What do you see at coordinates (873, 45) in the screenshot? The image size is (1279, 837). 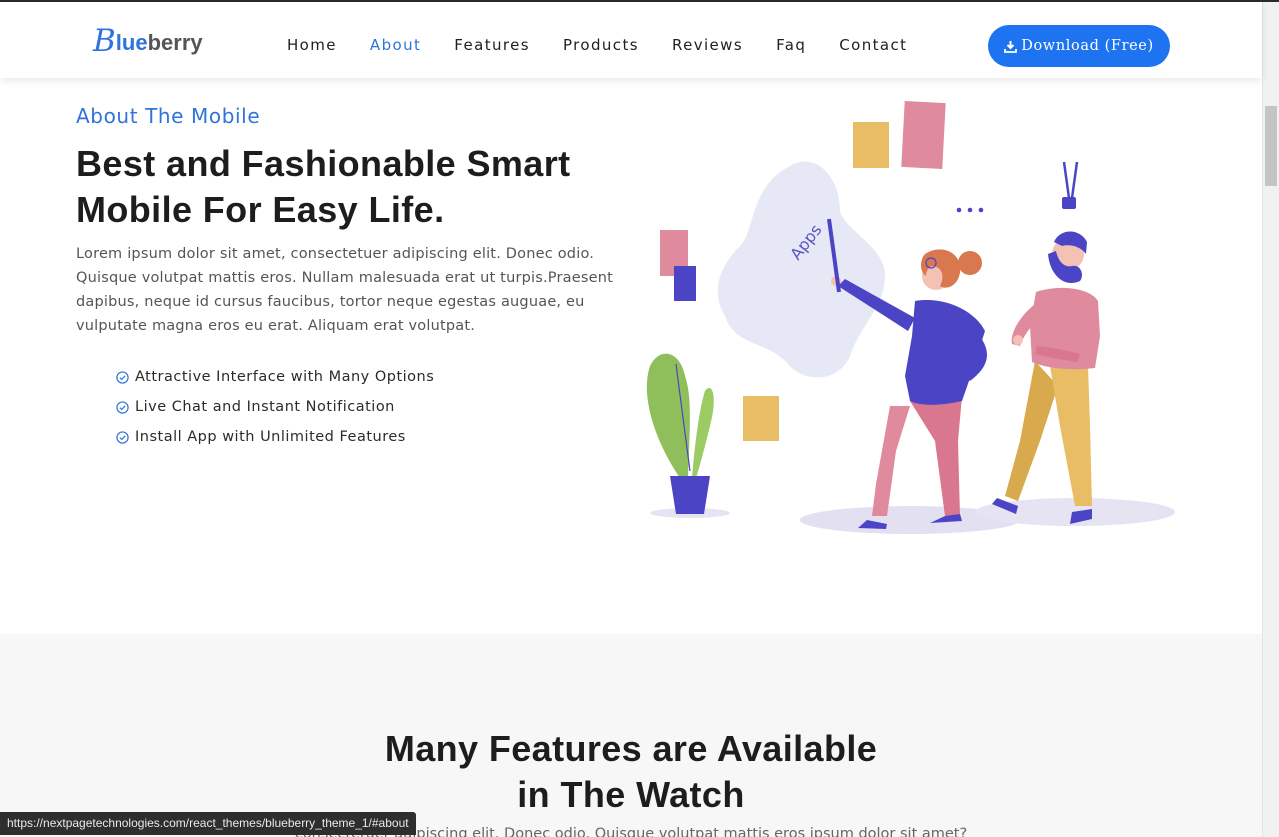 I see `nav-contact: Contact` at bounding box center [873, 45].